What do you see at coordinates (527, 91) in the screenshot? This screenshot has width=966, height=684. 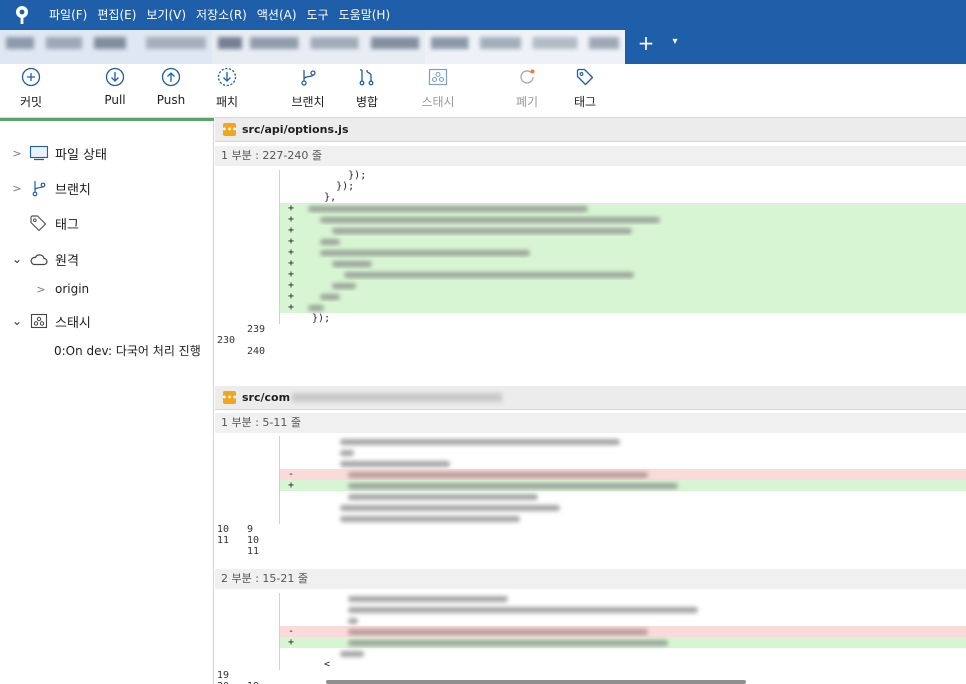 I see `discard-button: 폐기` at bounding box center [527, 91].